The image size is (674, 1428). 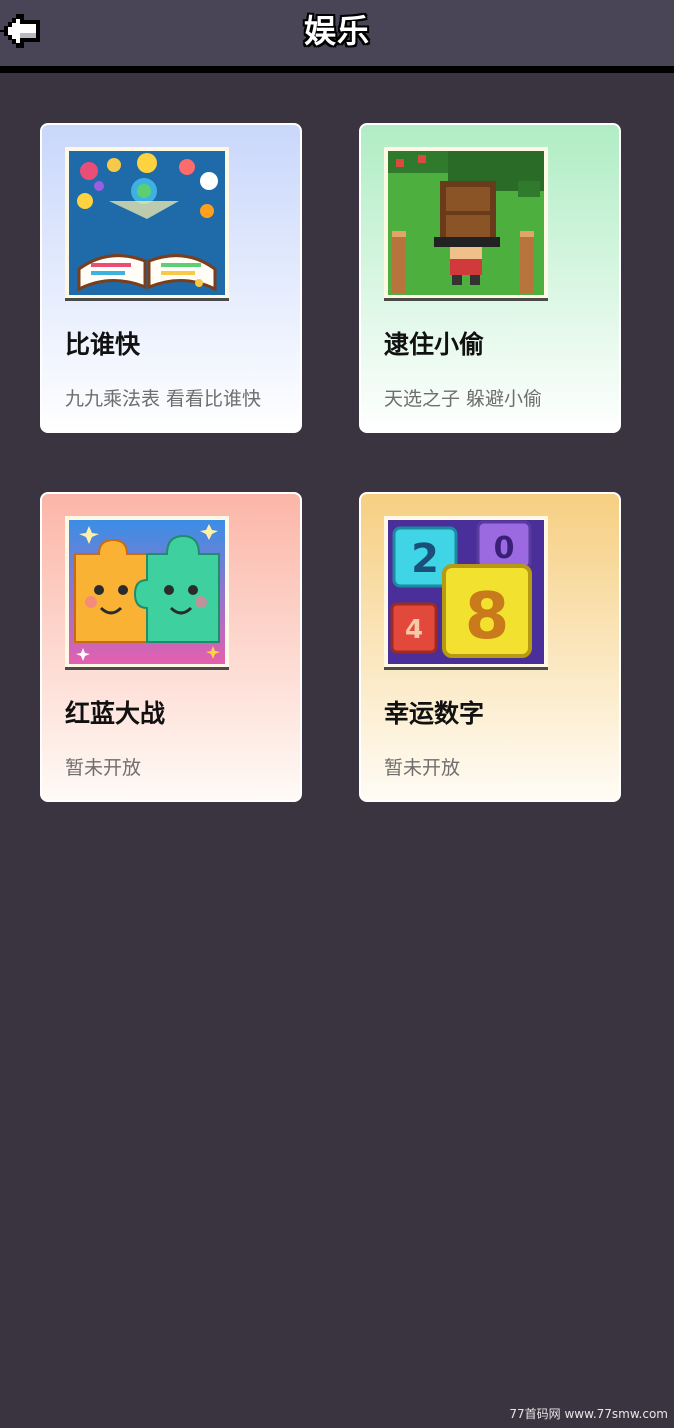 I want to click on game-card-quick-math: 比谁快 九九乘法表 看看比谁快, so click(x=171, y=278).